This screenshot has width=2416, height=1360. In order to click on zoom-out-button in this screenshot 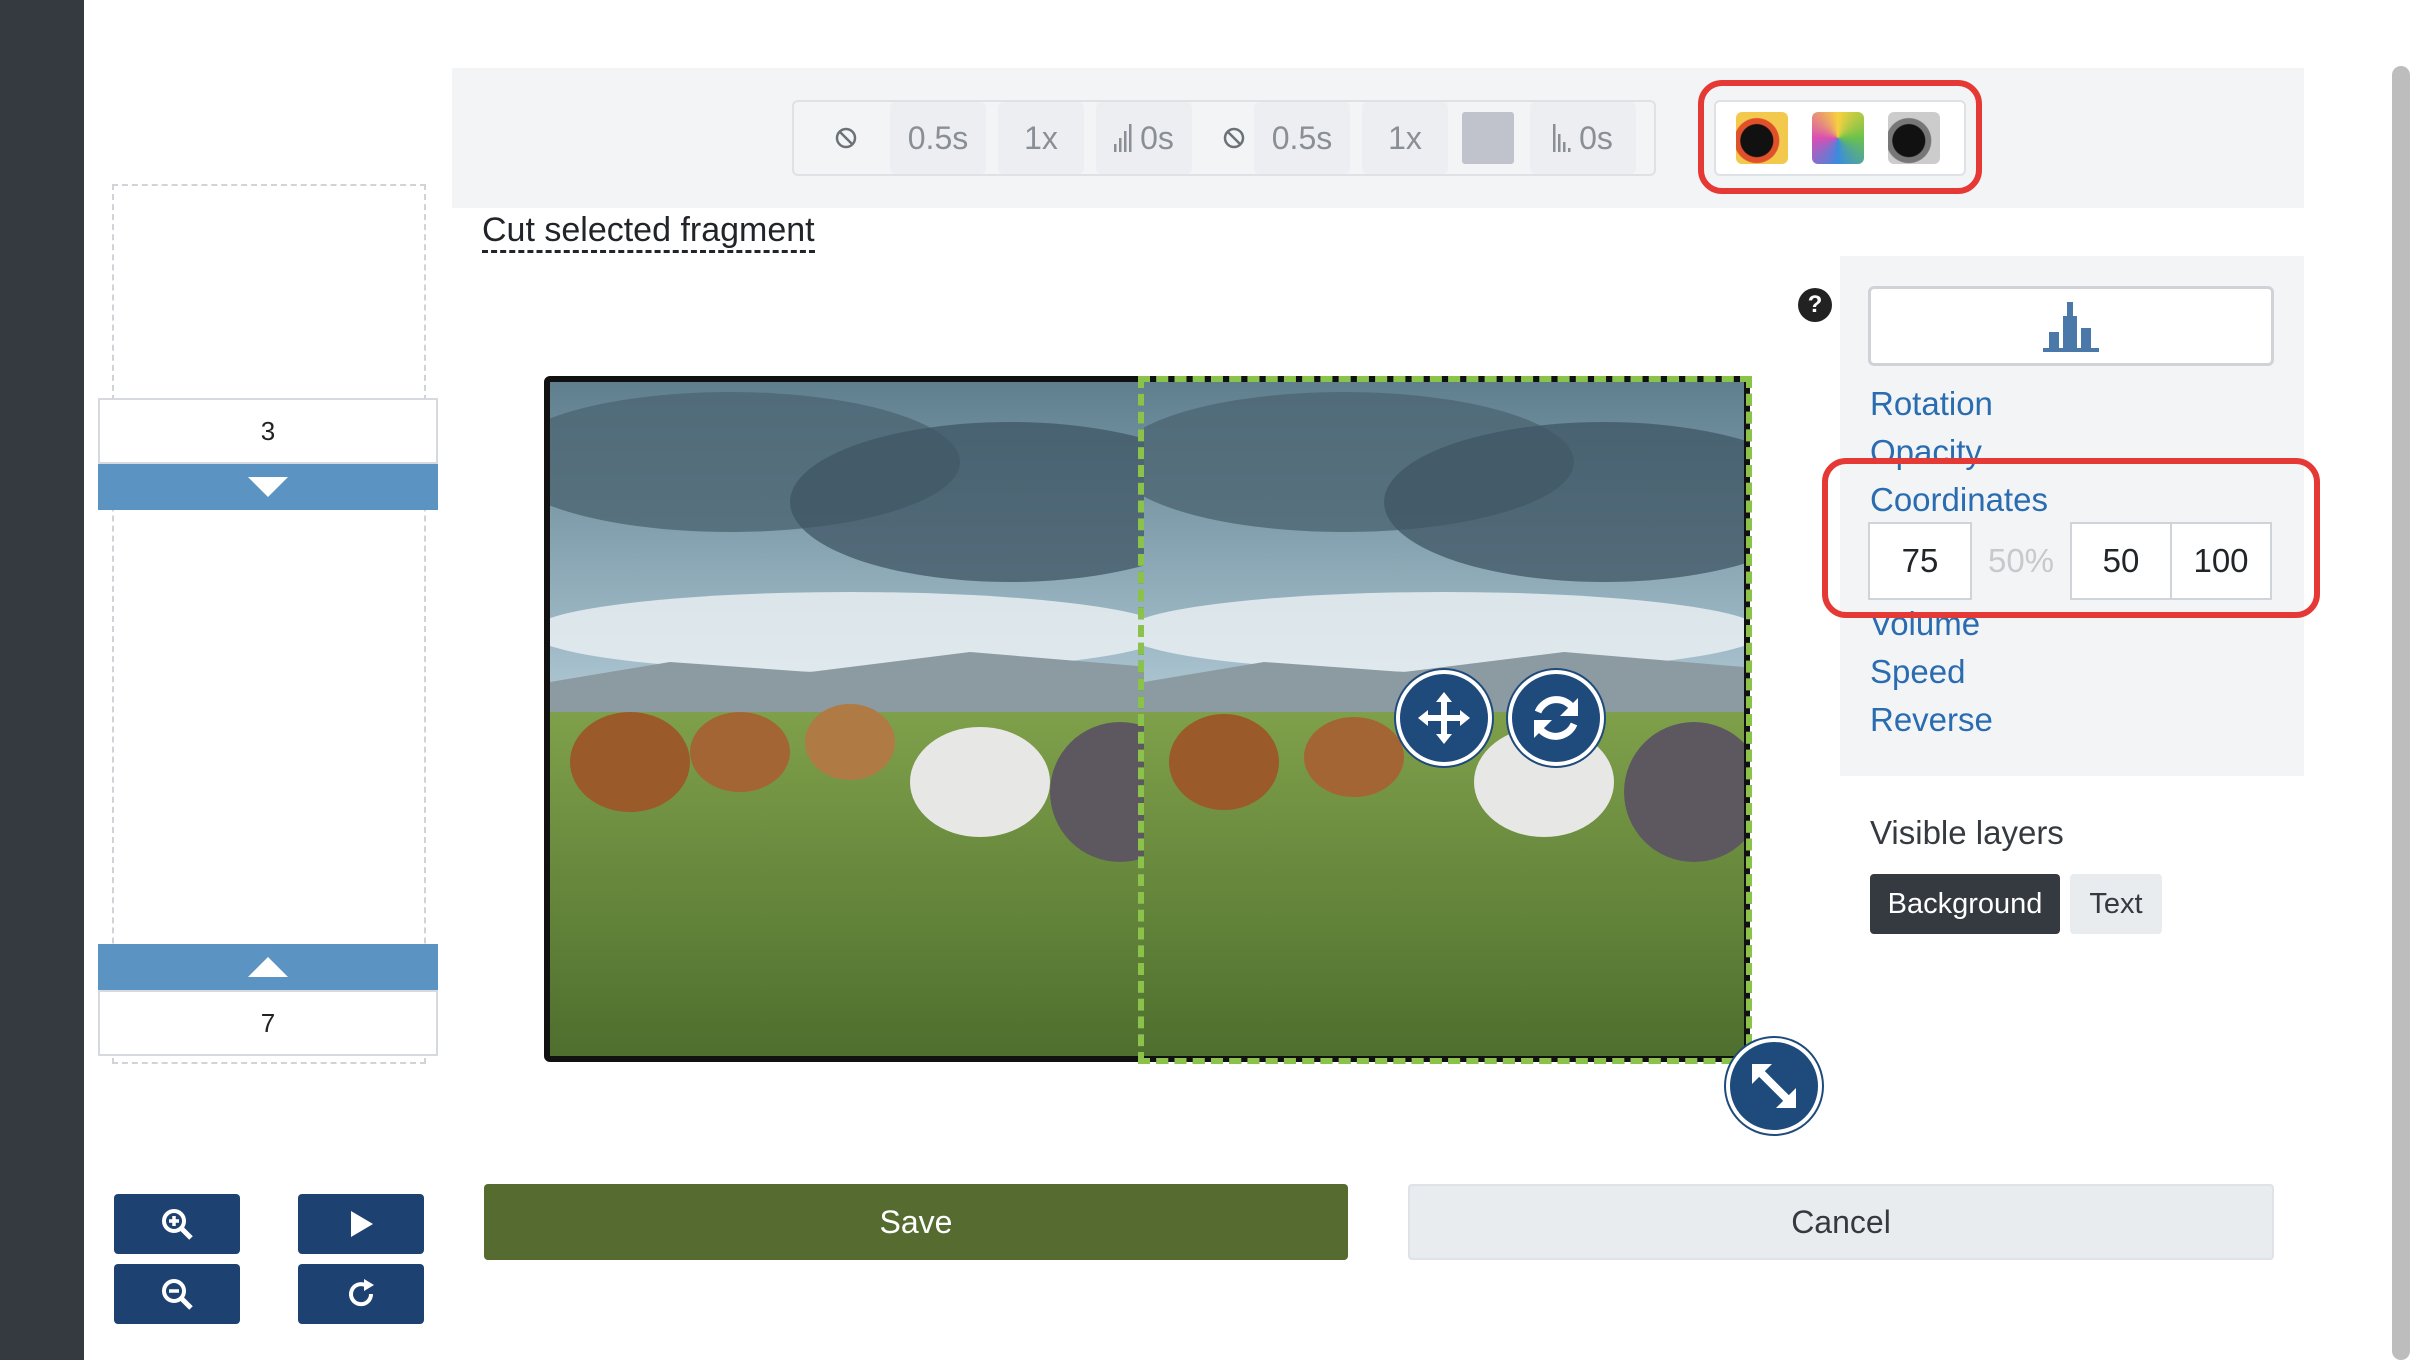, I will do `click(177, 1294)`.